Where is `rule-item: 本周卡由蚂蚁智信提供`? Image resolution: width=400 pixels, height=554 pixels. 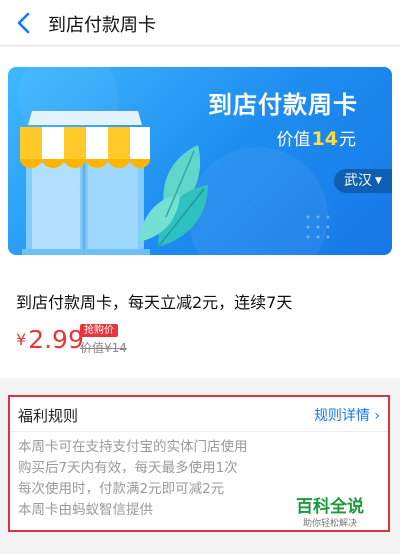 rule-item: 本周卡由蚂蚁智信提供 is located at coordinates (85, 510).